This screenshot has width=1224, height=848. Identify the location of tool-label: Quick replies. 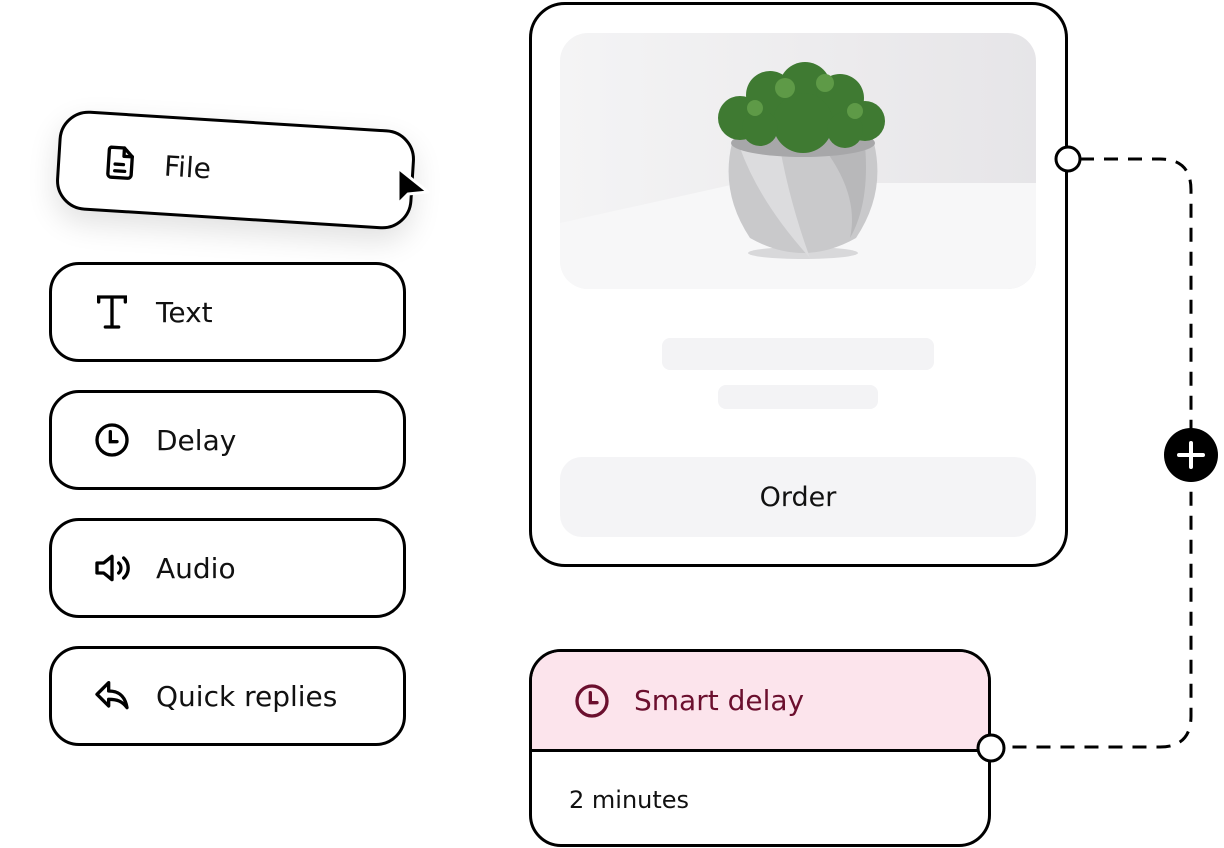
(247, 696).